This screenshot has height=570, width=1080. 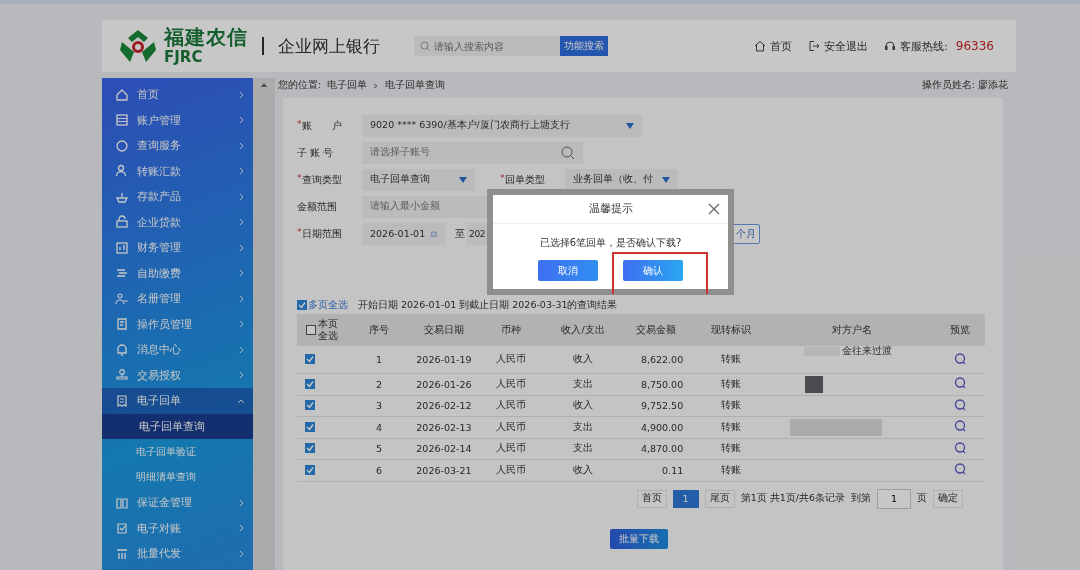 What do you see at coordinates (523, 179) in the screenshot?
I see `field-label: *回单类型` at bounding box center [523, 179].